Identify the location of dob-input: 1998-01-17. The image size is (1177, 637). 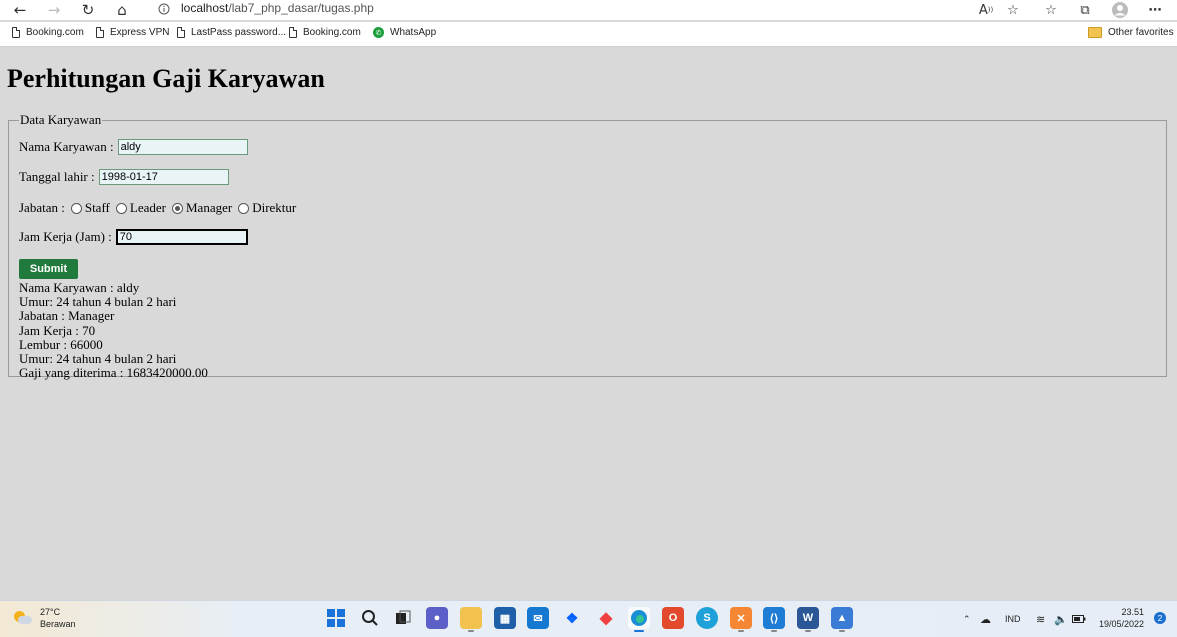
(163, 177).